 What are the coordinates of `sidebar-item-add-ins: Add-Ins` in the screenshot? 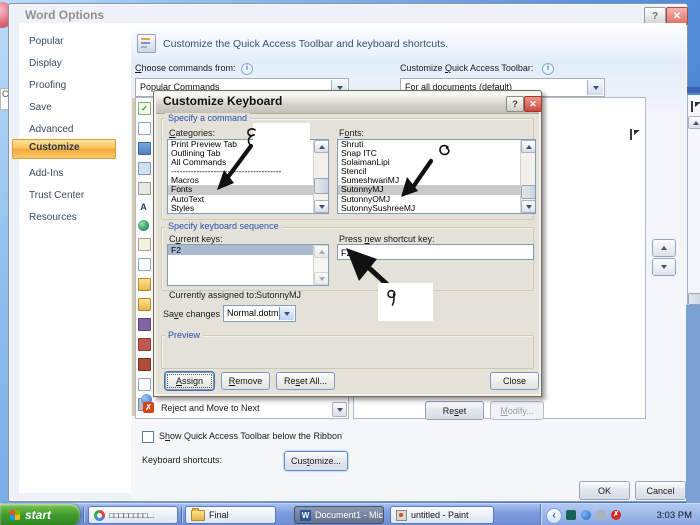 It's located at (74, 173).